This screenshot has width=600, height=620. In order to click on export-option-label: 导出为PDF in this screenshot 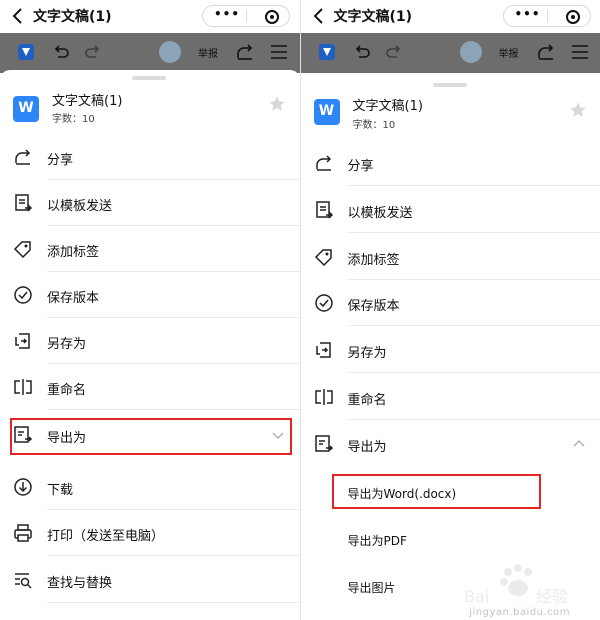, I will do `click(377, 541)`.